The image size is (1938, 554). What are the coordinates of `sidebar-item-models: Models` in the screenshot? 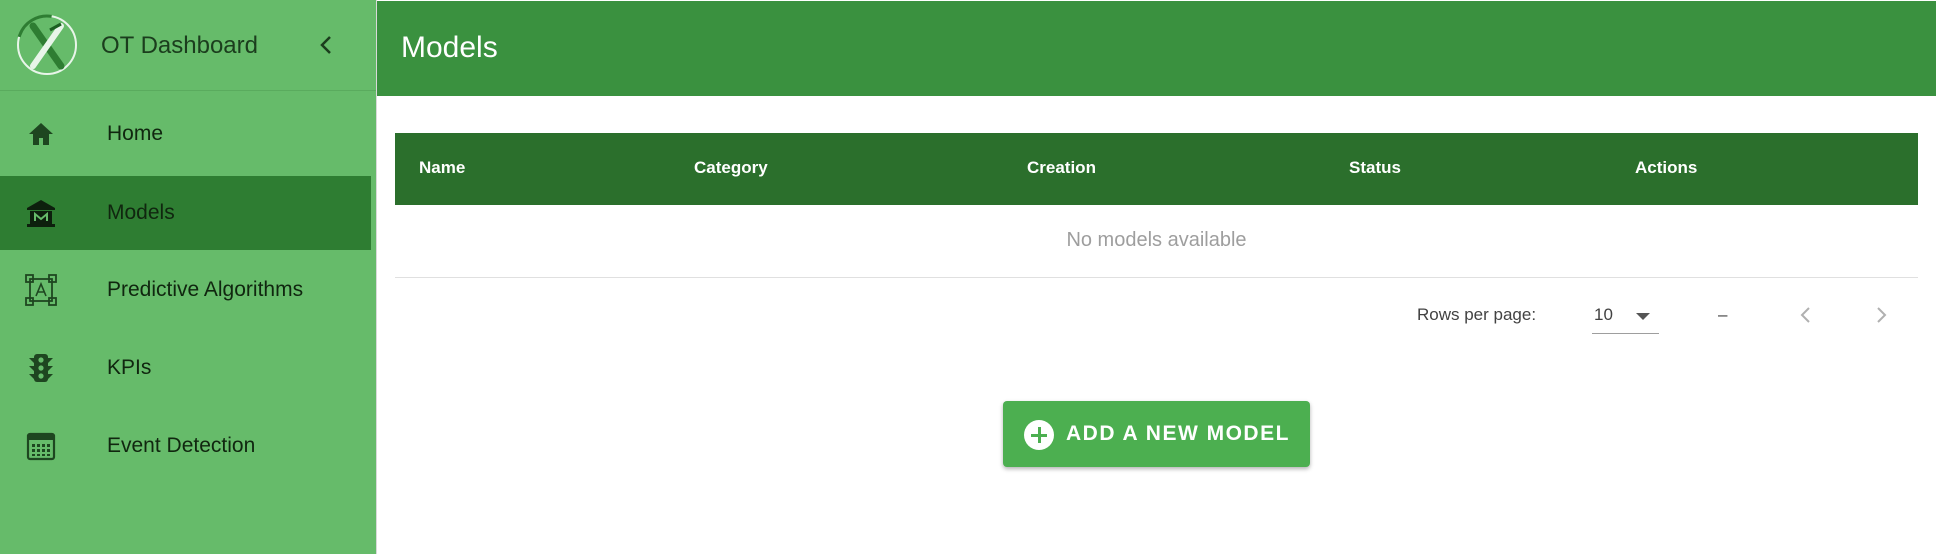 It's located at (185, 213).